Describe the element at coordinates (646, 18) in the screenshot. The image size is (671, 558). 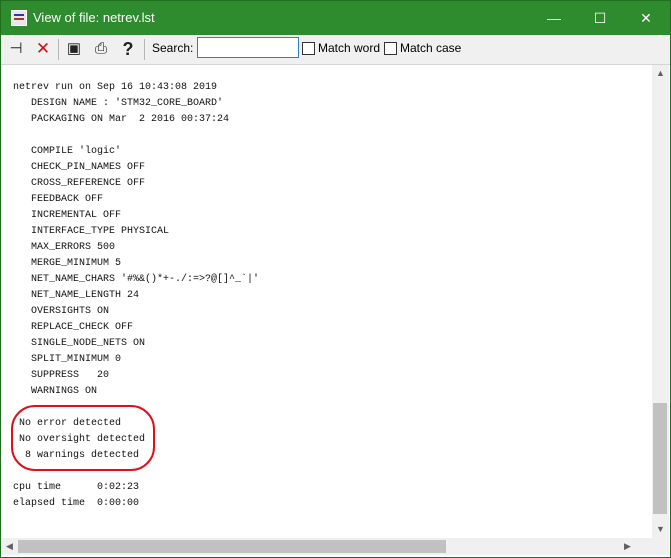
I see `close-button: ✕` at that location.